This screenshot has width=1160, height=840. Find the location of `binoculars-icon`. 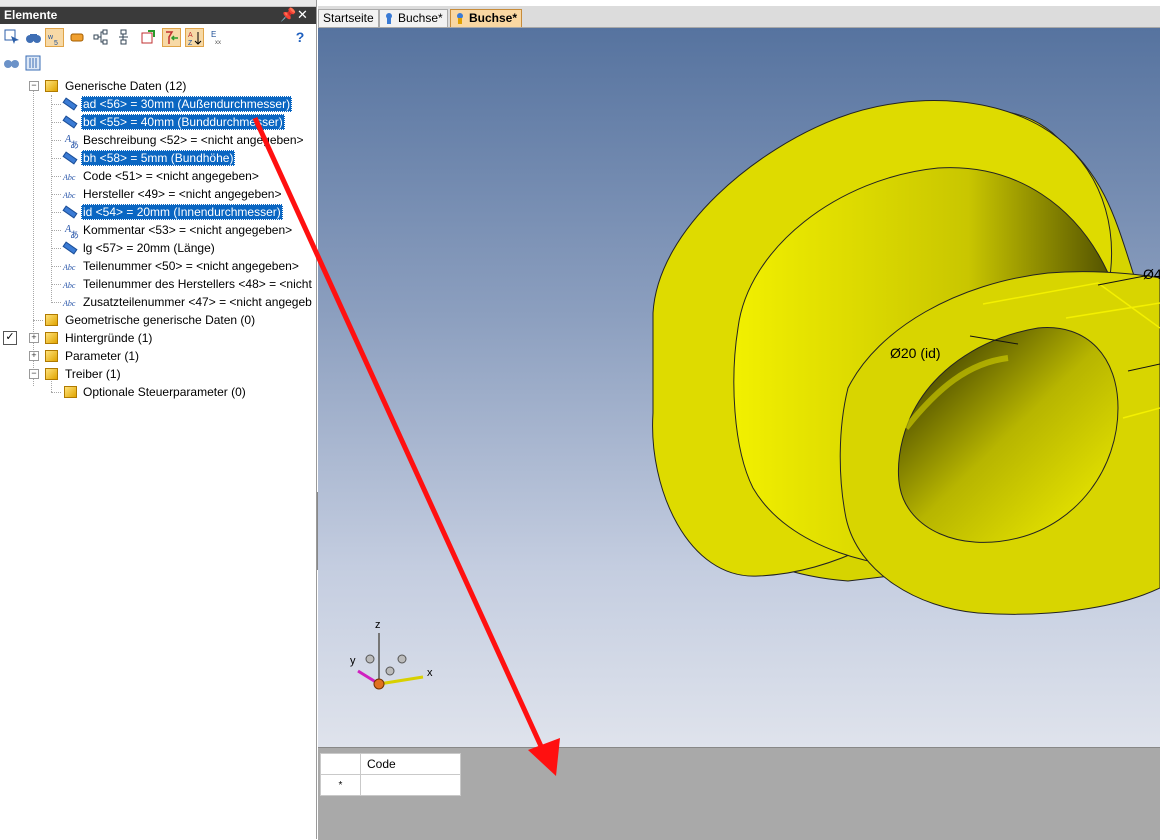

binoculars-icon is located at coordinates (33, 37).